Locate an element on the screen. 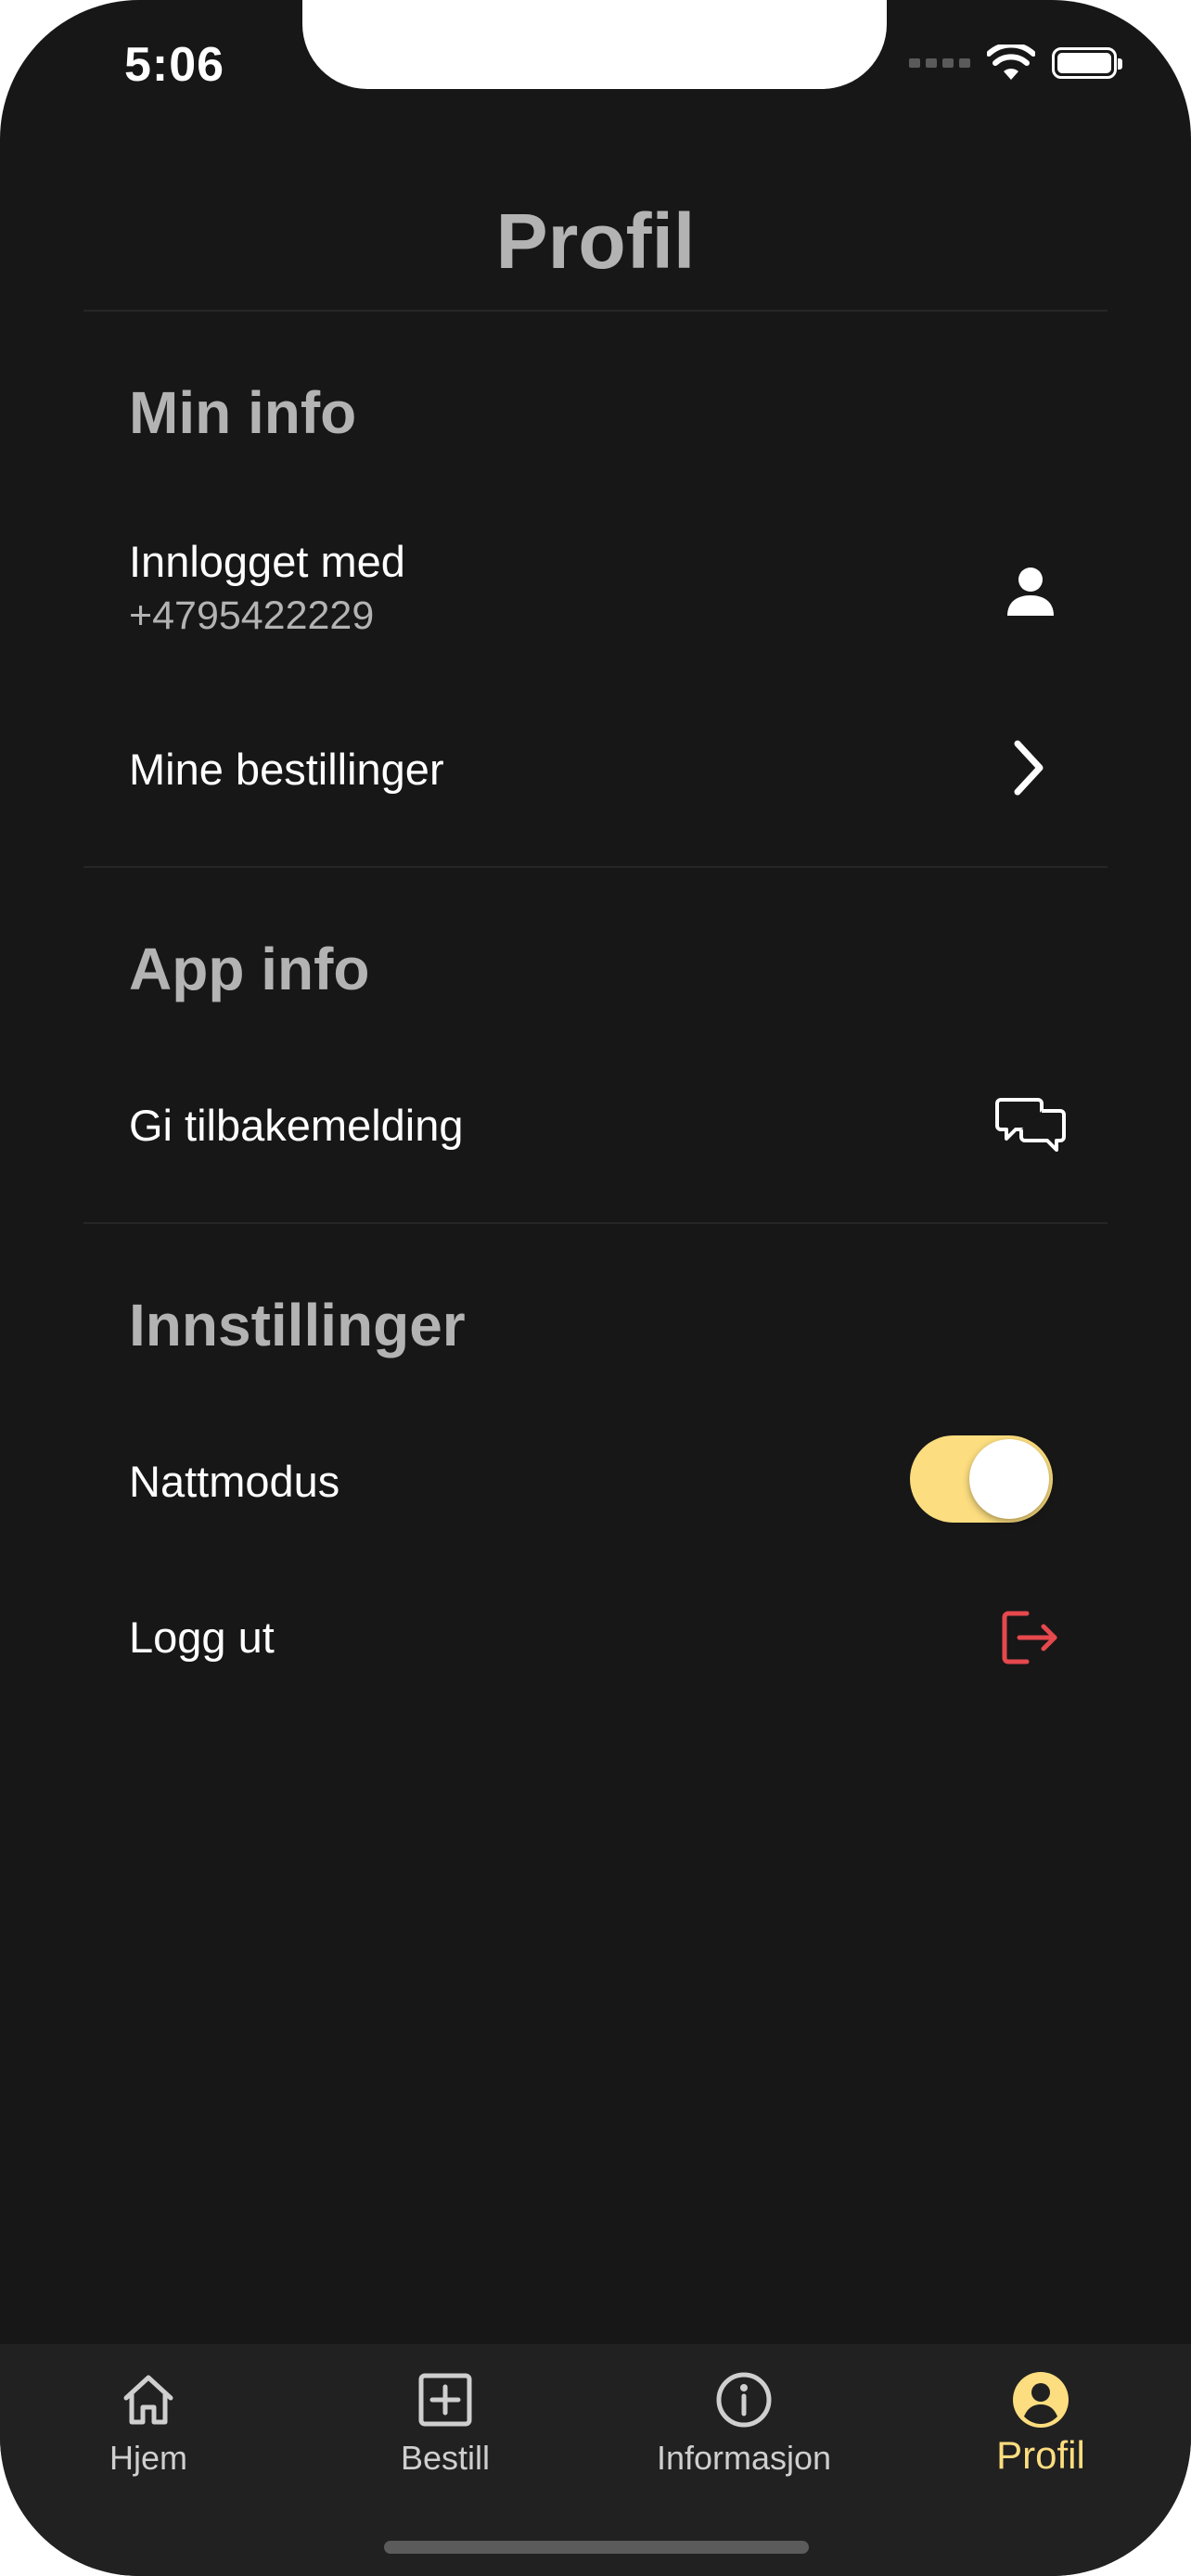 The width and height of the screenshot is (1191, 2576). battery-icon is located at coordinates (1087, 63).